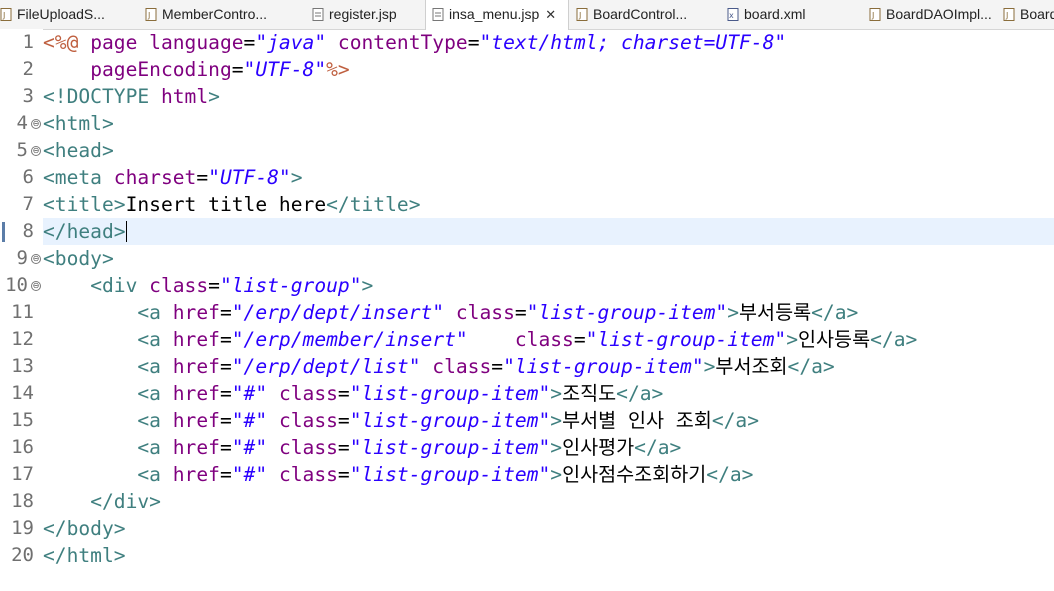 The height and width of the screenshot is (591, 1054). I want to click on tab-insa-menu-jsp: insa_menu.jsp ✕, so click(497, 15).